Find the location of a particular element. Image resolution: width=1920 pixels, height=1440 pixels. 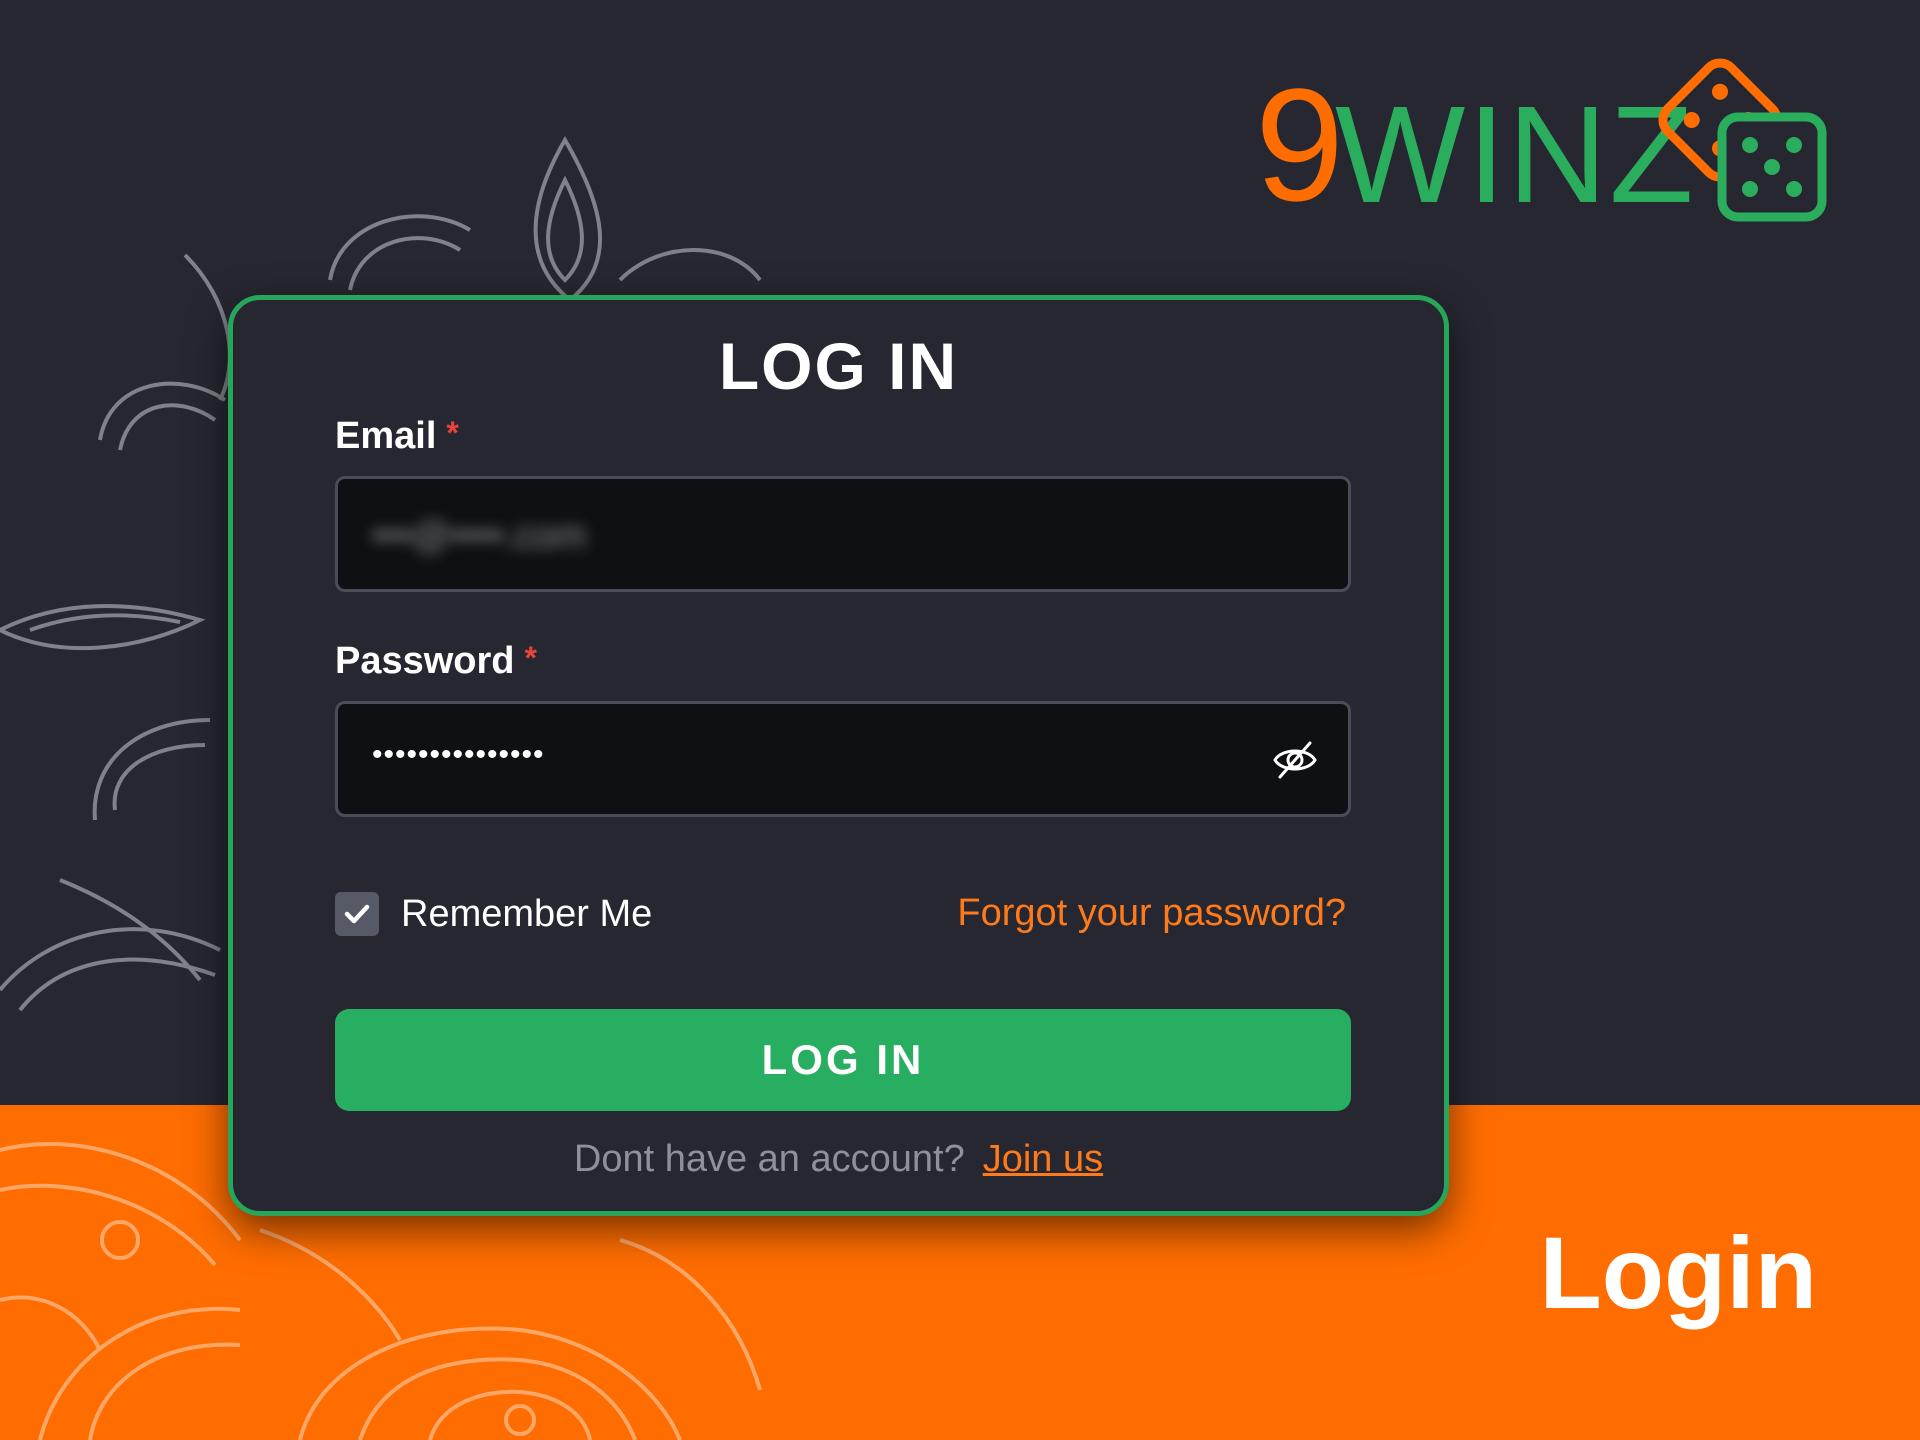

email-label: Email * is located at coordinates (397, 436).